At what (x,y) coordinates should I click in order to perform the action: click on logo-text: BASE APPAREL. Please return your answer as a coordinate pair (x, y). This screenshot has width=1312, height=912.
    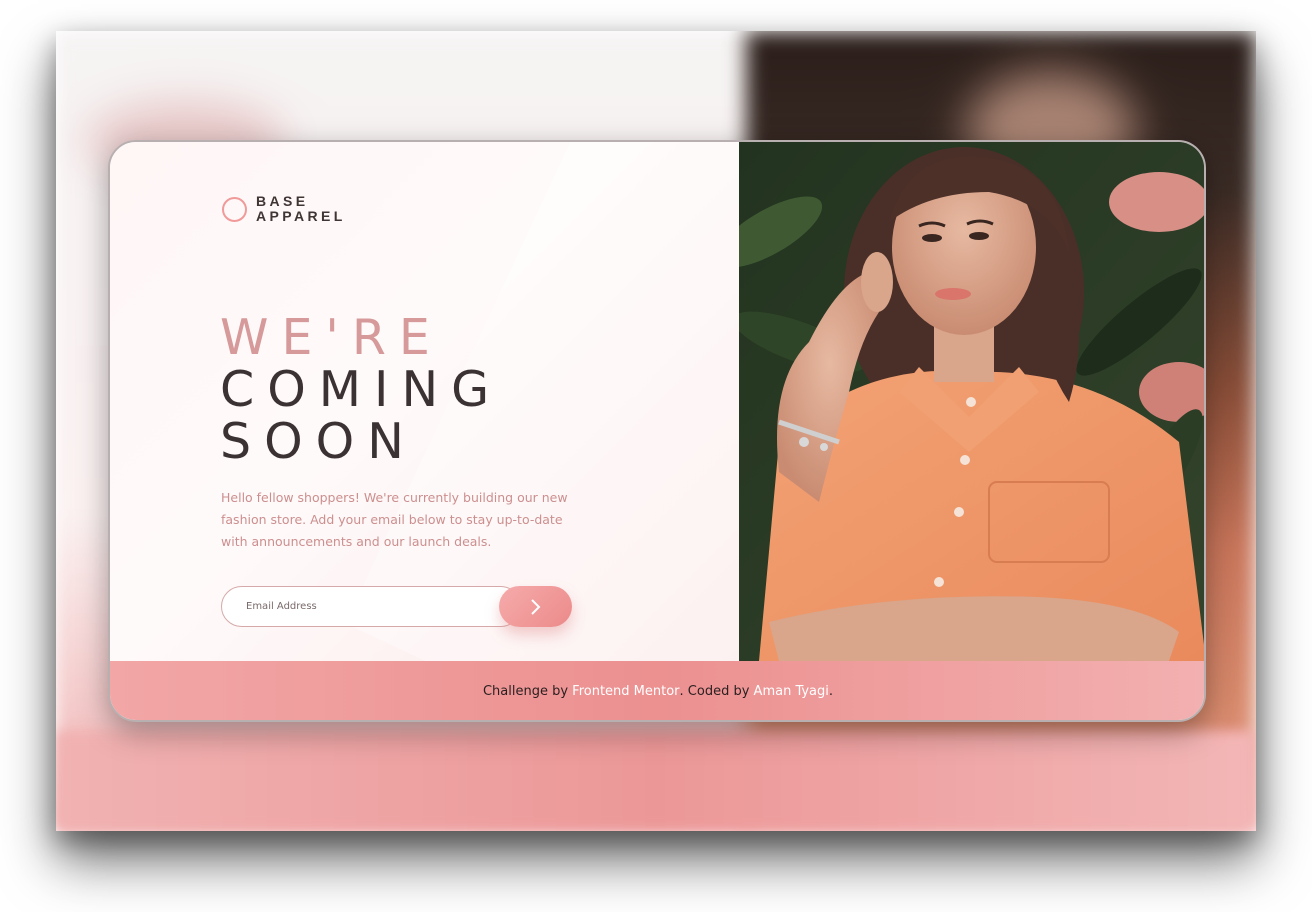
    Looking at the image, I should click on (301, 209).